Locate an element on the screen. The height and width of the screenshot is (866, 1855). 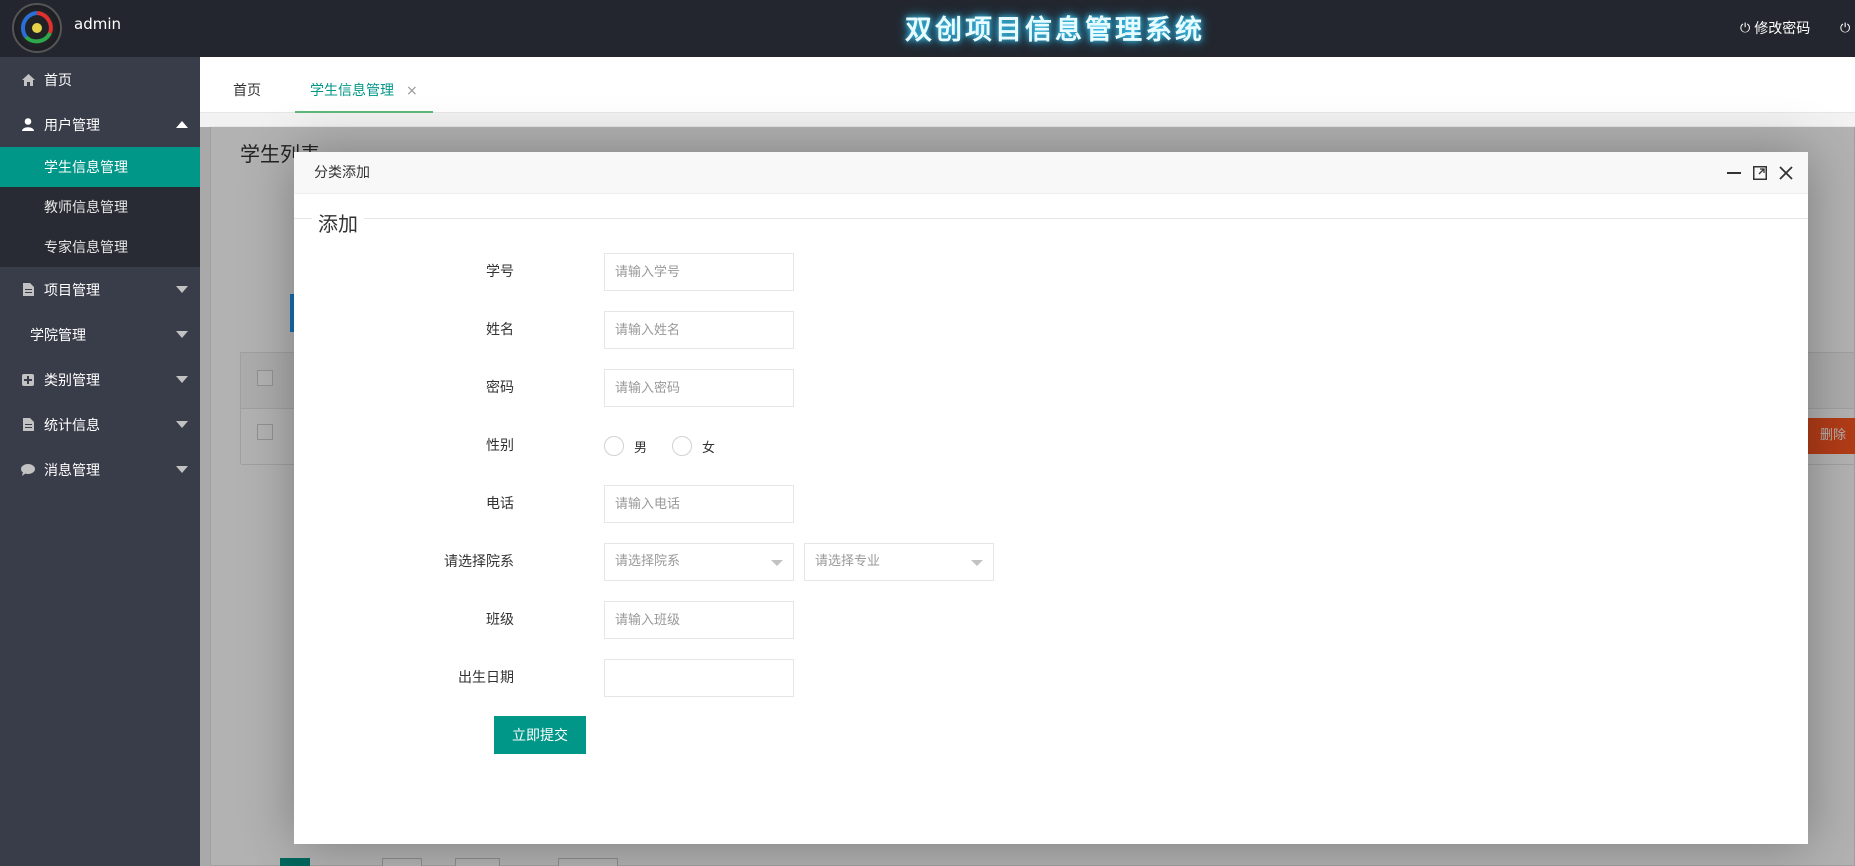
major-select: 请选择专业 is located at coordinates (899, 562).